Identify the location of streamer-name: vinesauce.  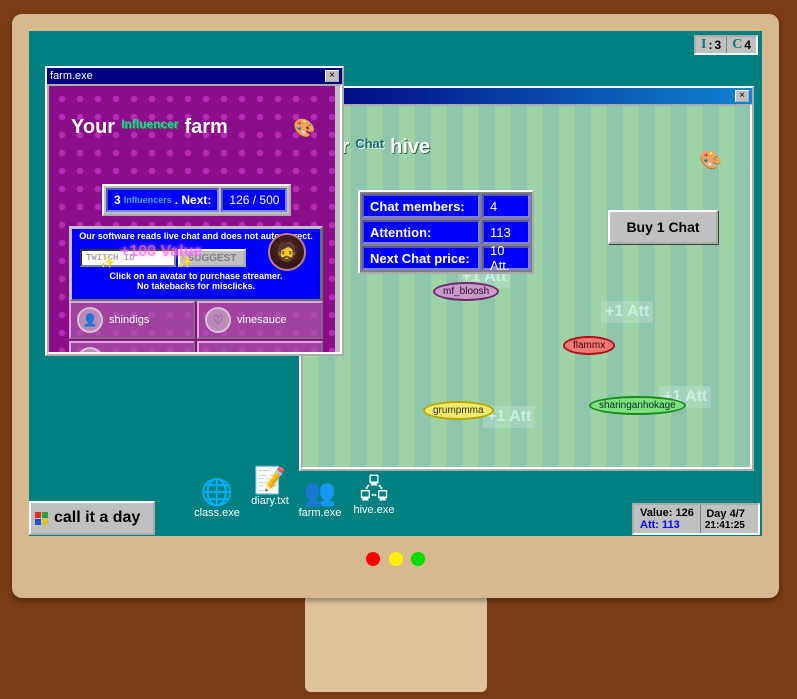
(262, 320).